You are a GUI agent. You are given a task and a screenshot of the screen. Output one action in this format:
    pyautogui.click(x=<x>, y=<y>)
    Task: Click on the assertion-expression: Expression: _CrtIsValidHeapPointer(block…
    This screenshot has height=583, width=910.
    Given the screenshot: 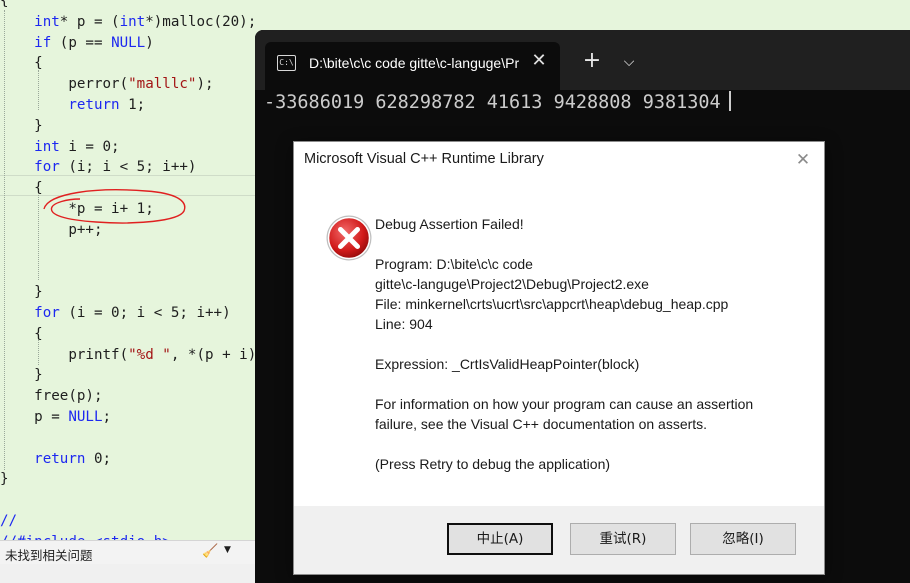 What is the action you would take?
    pyautogui.click(x=507, y=364)
    